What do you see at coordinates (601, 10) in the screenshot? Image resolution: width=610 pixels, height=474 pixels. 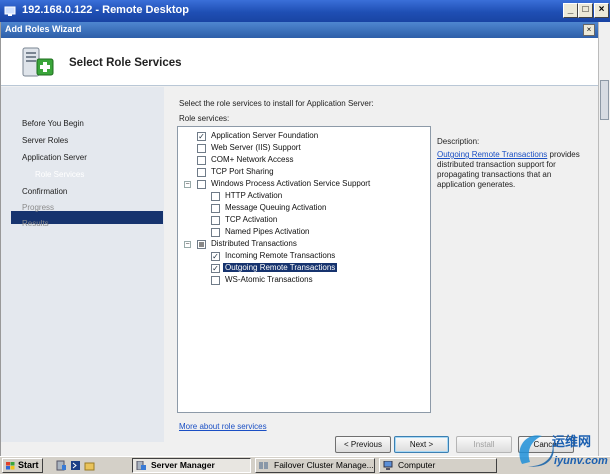 I see `close-button: ×` at bounding box center [601, 10].